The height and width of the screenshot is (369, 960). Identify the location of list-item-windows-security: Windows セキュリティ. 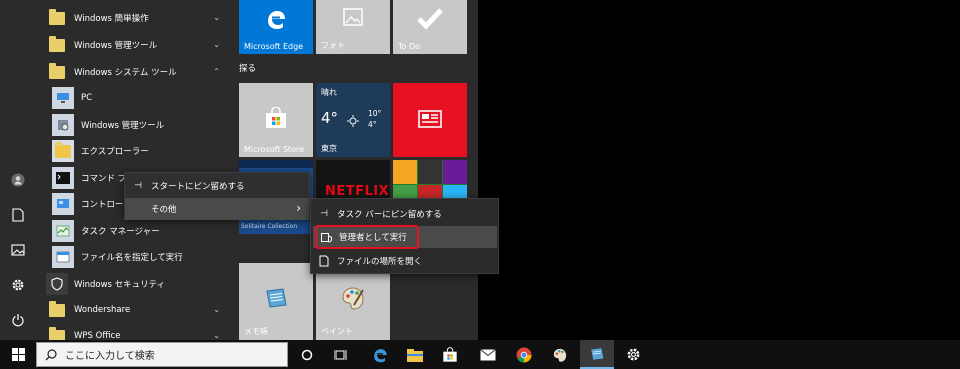
(133, 284).